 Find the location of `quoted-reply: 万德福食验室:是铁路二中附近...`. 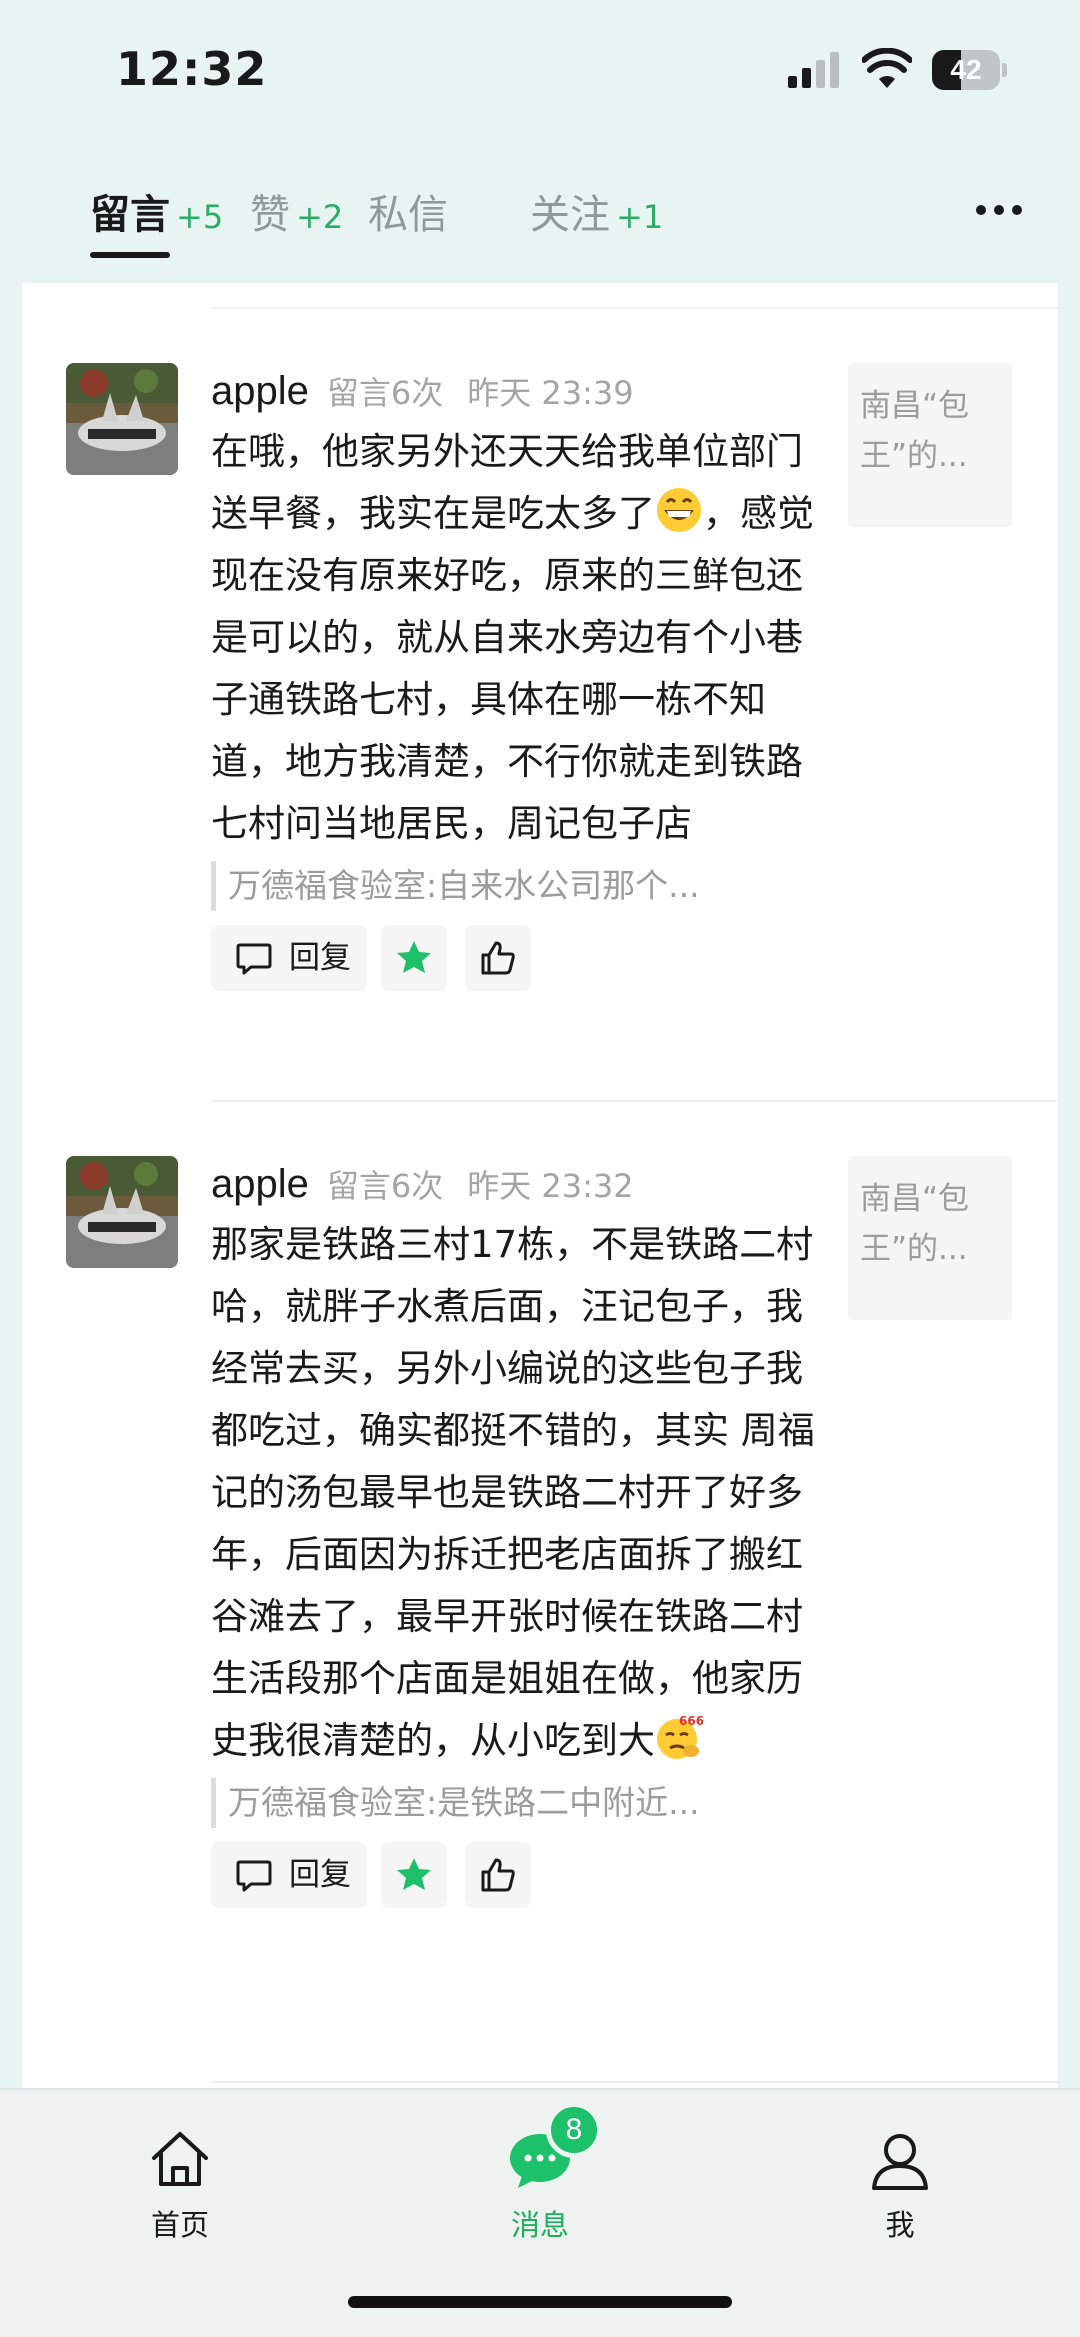

quoted-reply: 万德福食验室:是铁路二中附近... is located at coordinates (516, 1803).